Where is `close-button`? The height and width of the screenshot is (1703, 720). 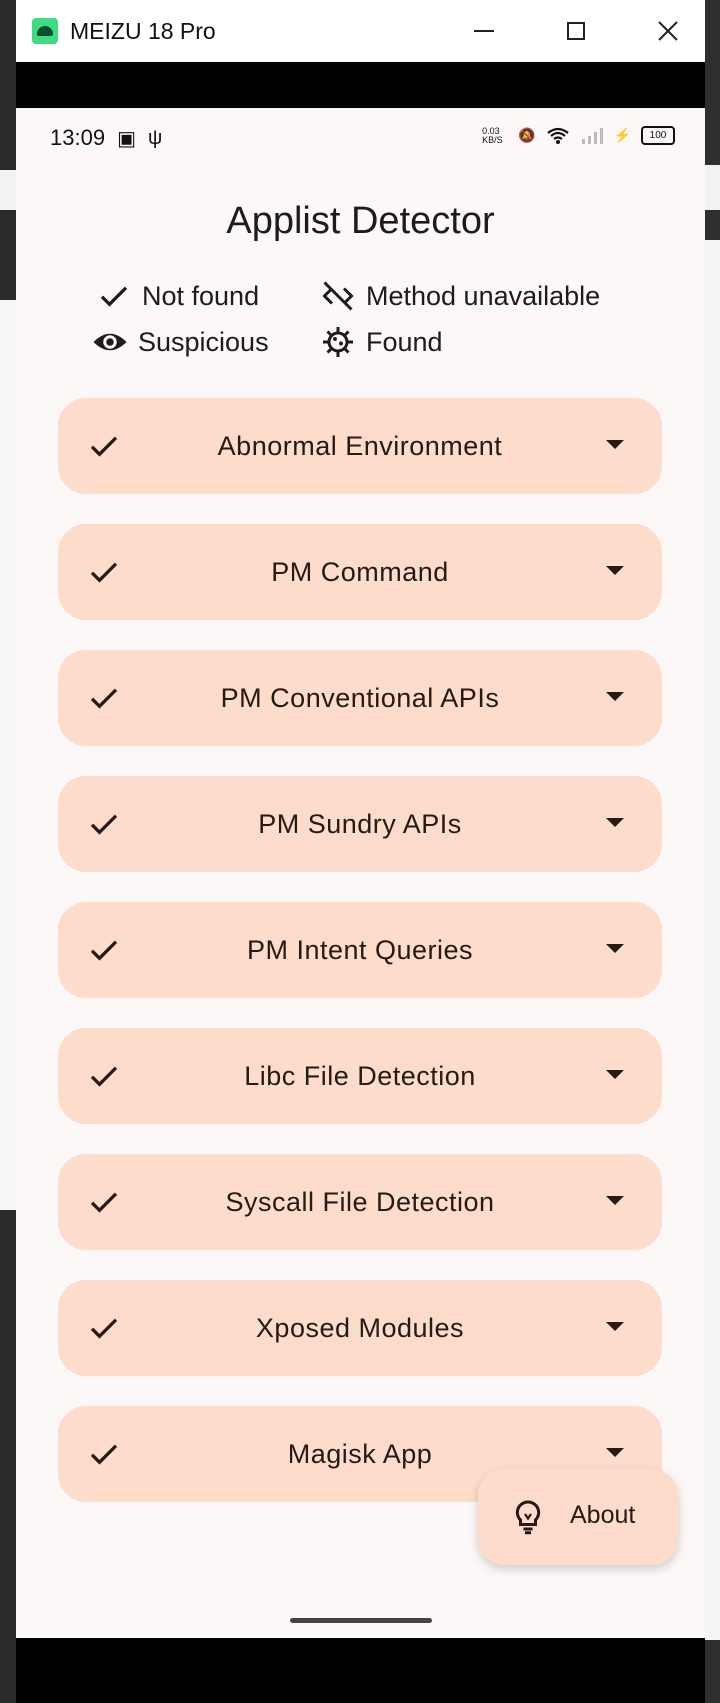
close-button is located at coordinates (668, 31).